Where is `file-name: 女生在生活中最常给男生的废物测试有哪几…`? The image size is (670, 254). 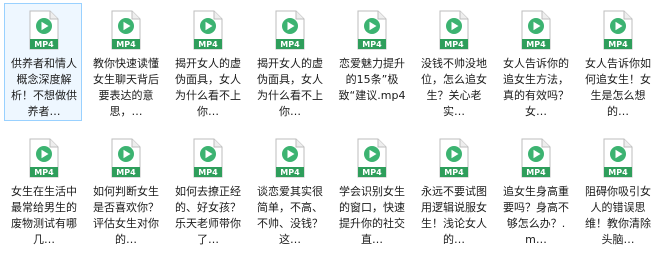 file-name: 女生在生活中最常给男生的废物测试有哪几… is located at coordinates (44, 215).